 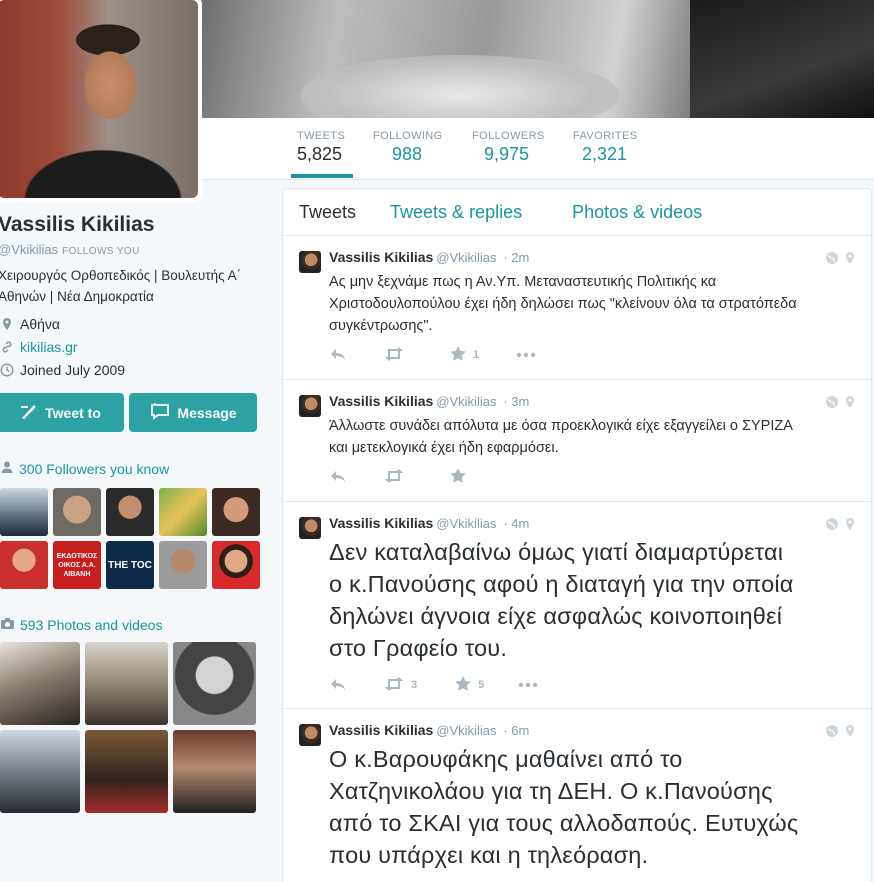 I want to click on tweet-header: Vassilis Kikilias @Vkikilias · 3m, so click(x=429, y=401).